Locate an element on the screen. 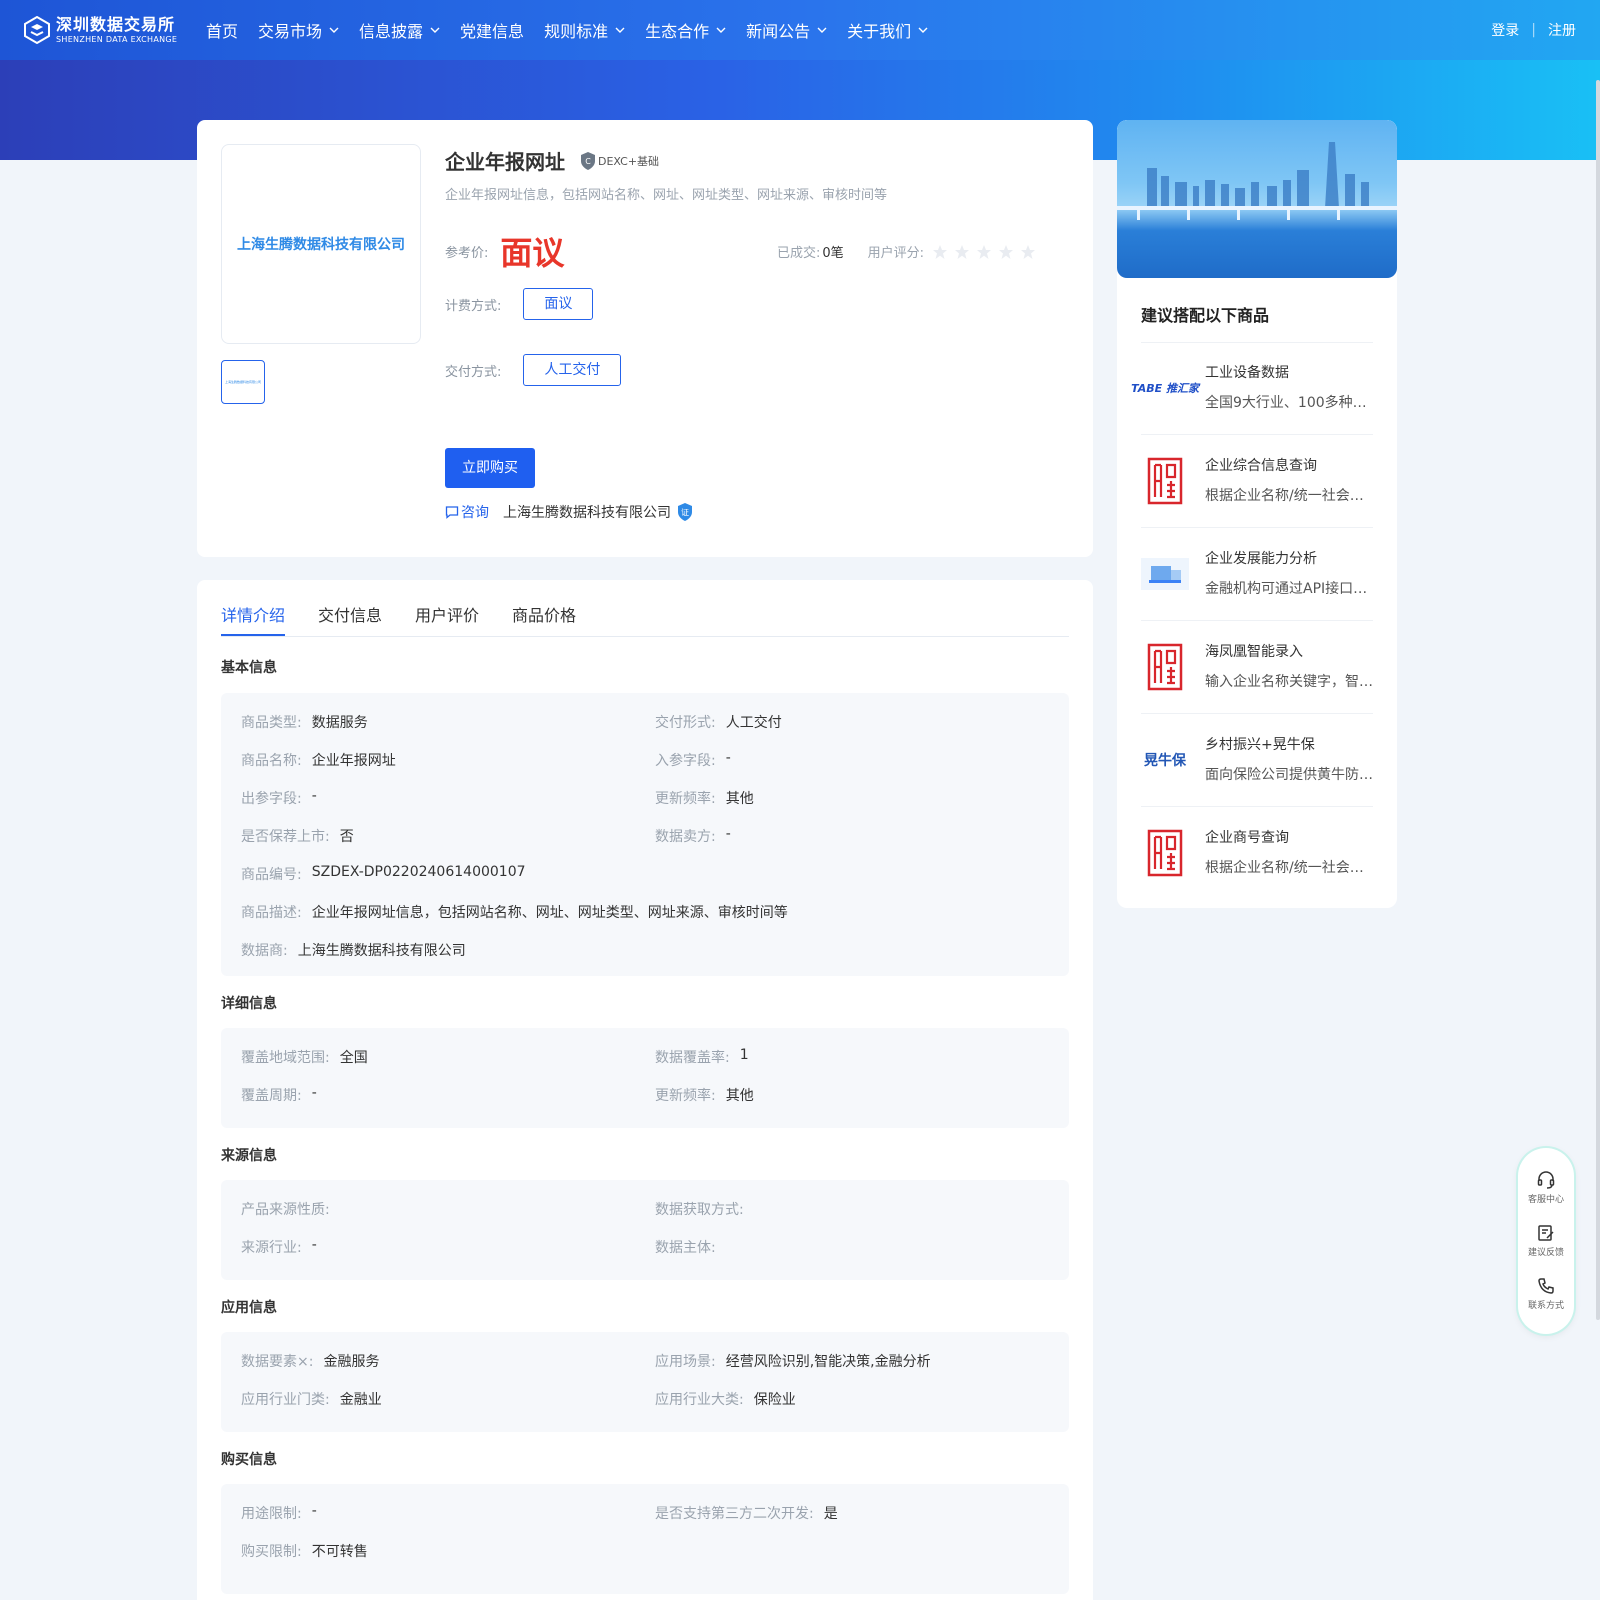  info-value: 是 is located at coordinates (830, 1514).